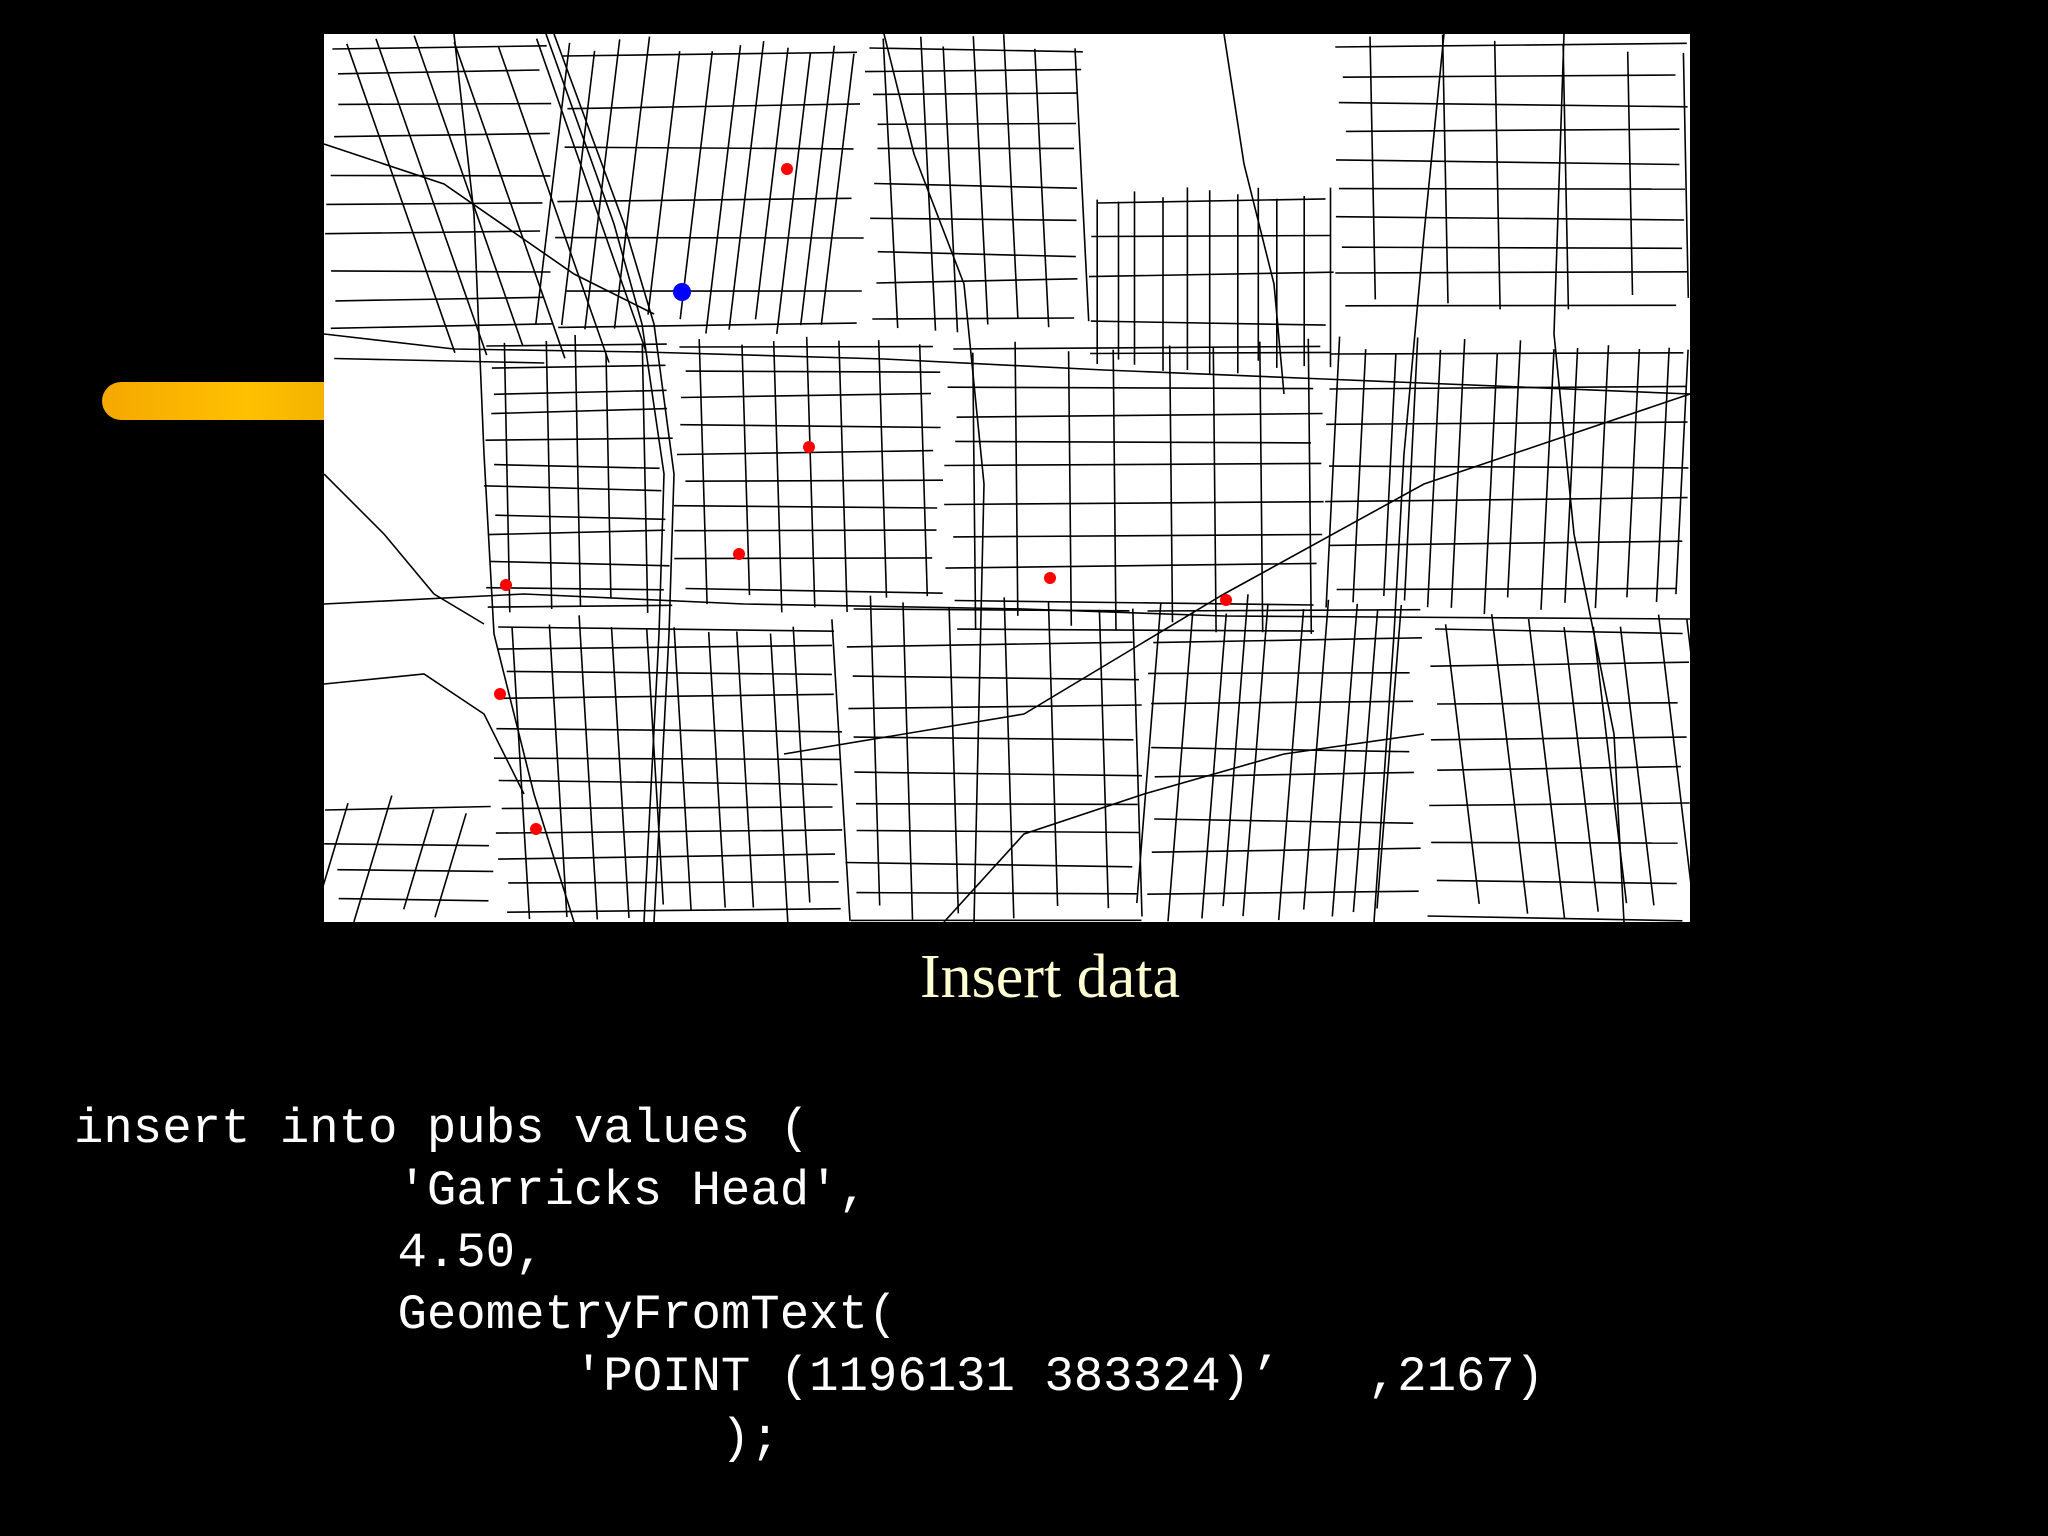 Image resolution: width=2048 pixels, height=1536 pixels. Describe the element at coordinates (809, 1377) in the screenshot. I see `code-line: 'POINT (1196131 383324)’ ,2167)` at that location.